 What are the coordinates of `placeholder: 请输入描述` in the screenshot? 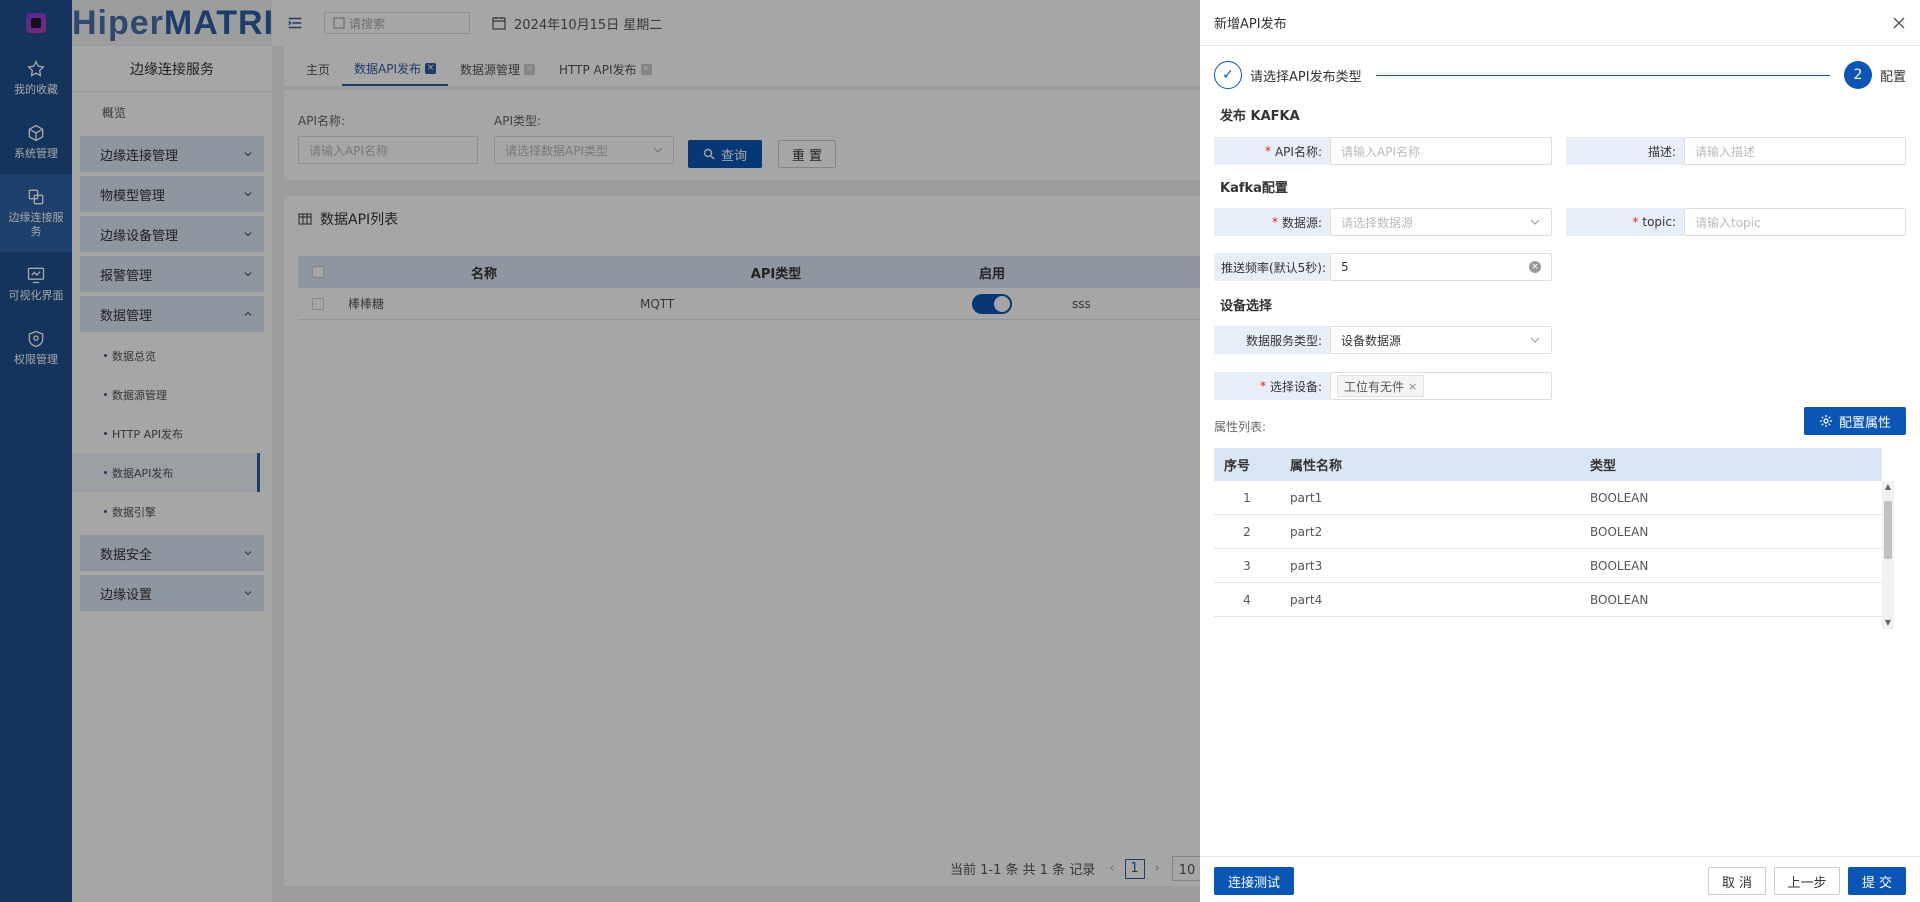 It's located at (1725, 151).